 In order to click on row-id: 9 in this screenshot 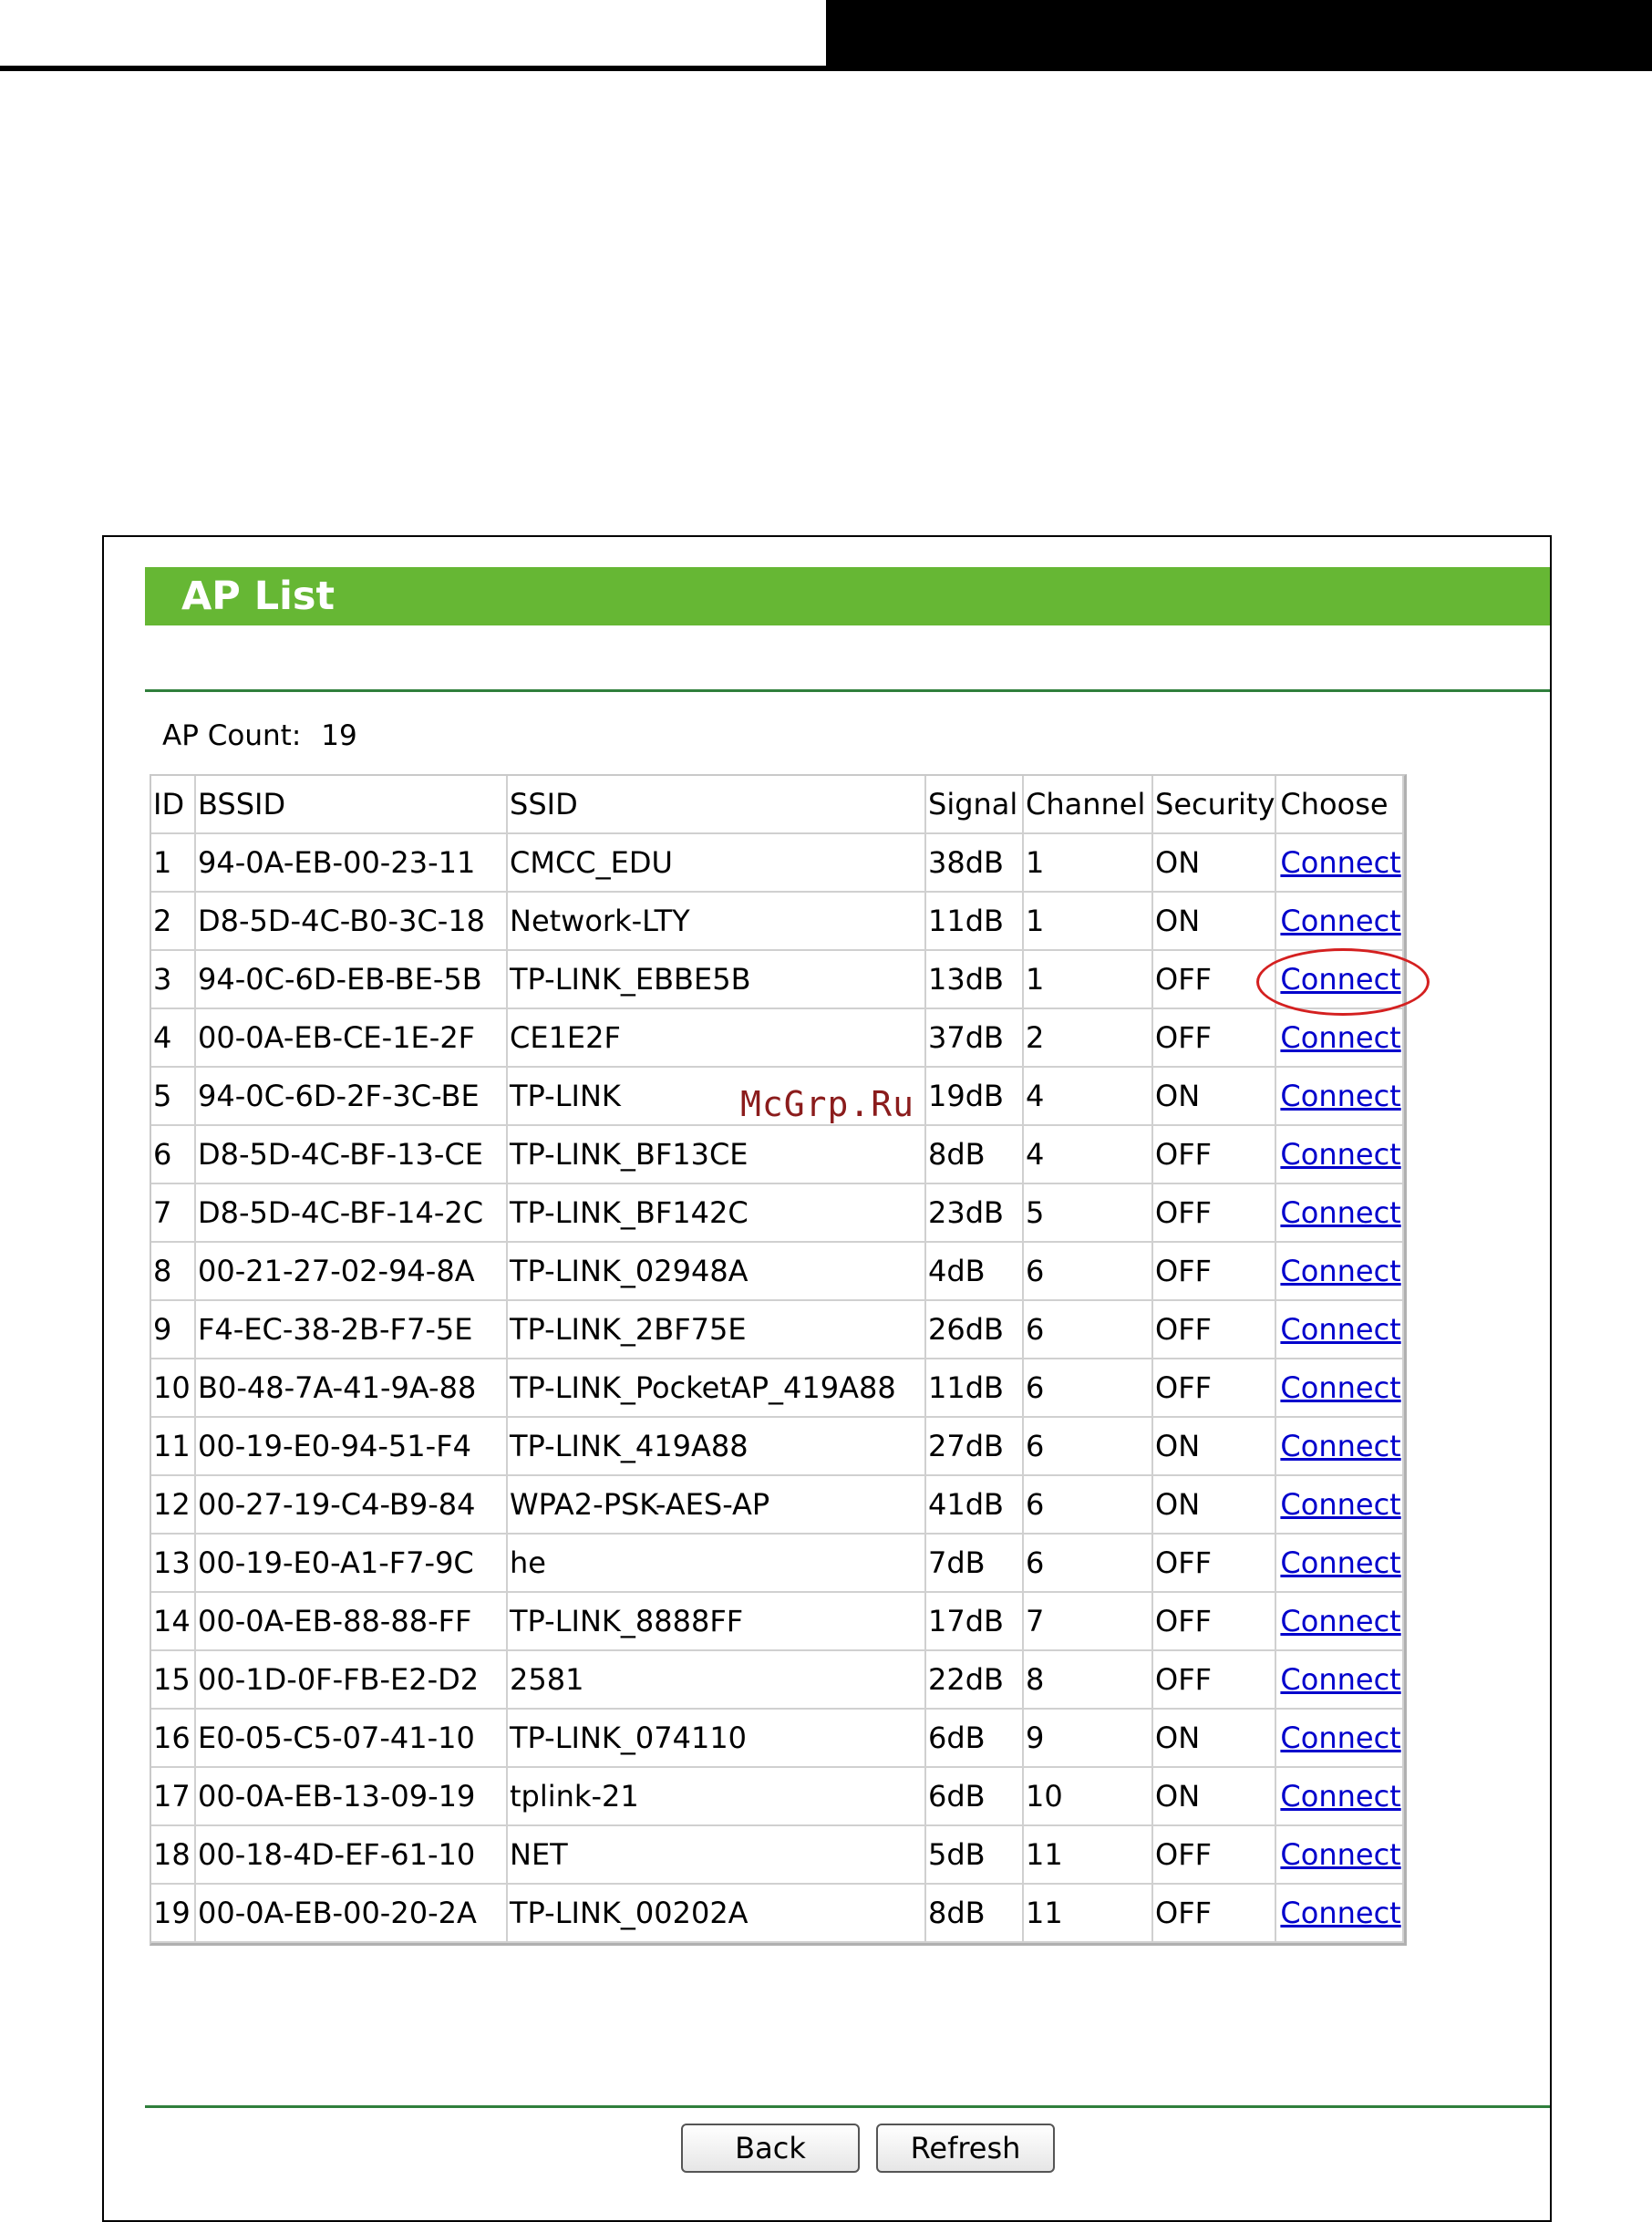, I will do `click(173, 1330)`.